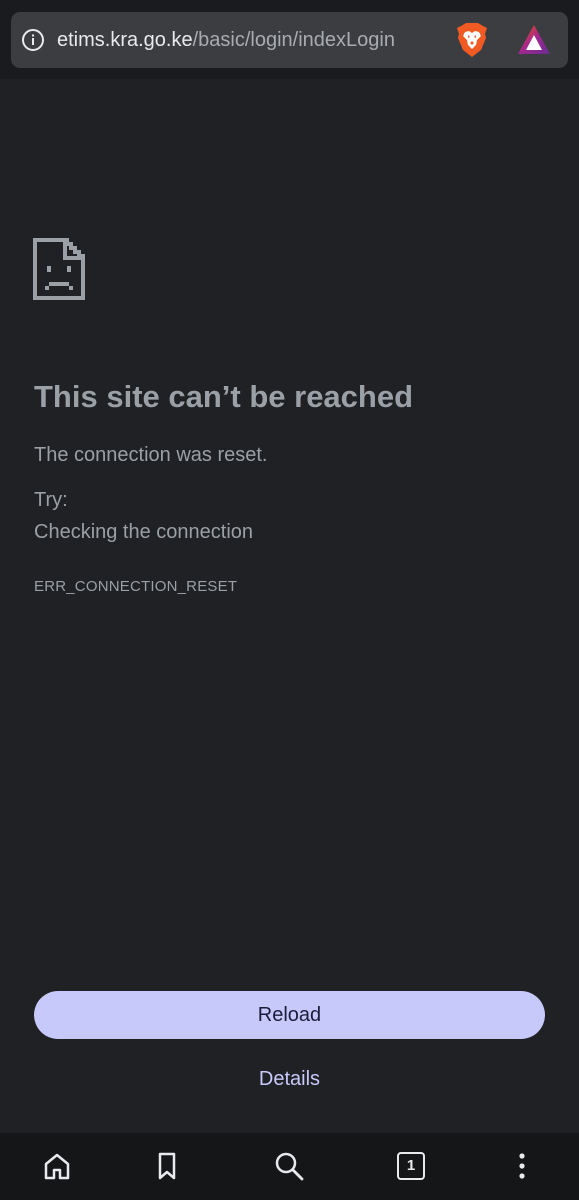  I want to click on error-description: The connection was reset., so click(151, 455).